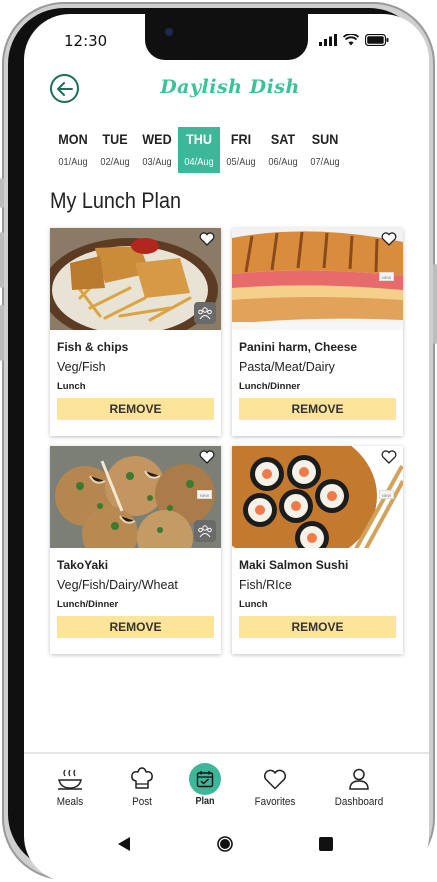 The image size is (437, 882). Describe the element at coordinates (115, 150) in the screenshot. I see `day-tue: TUE 02/Aug` at that location.